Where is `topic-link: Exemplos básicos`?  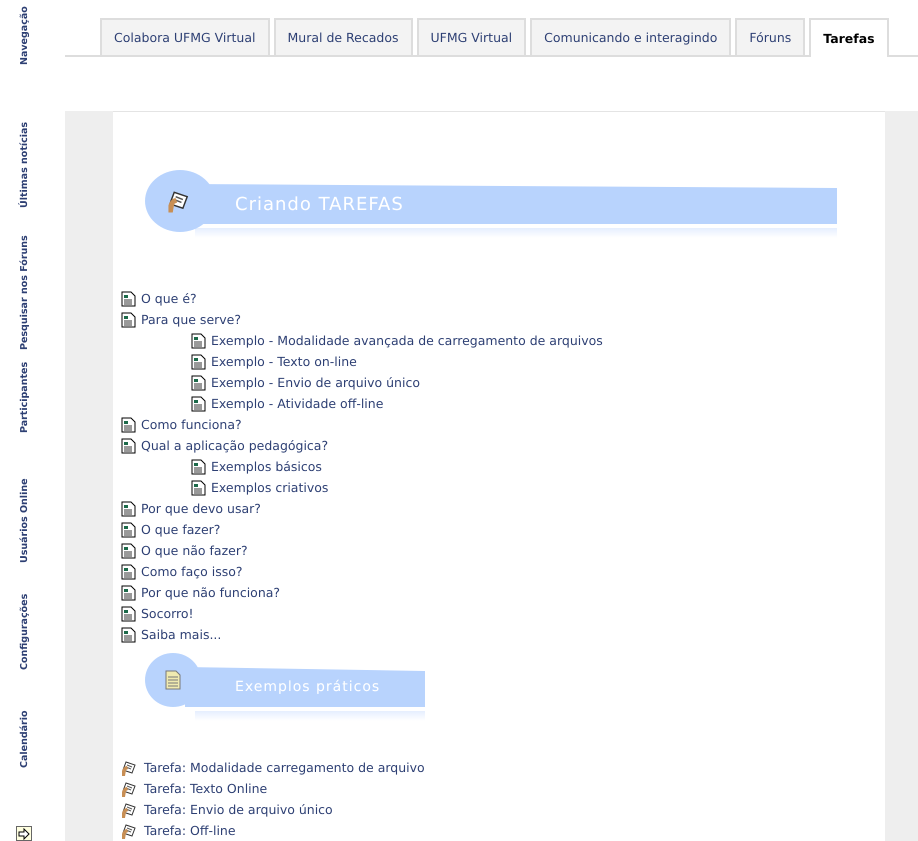
topic-link: Exemplos básicos is located at coordinates (266, 466).